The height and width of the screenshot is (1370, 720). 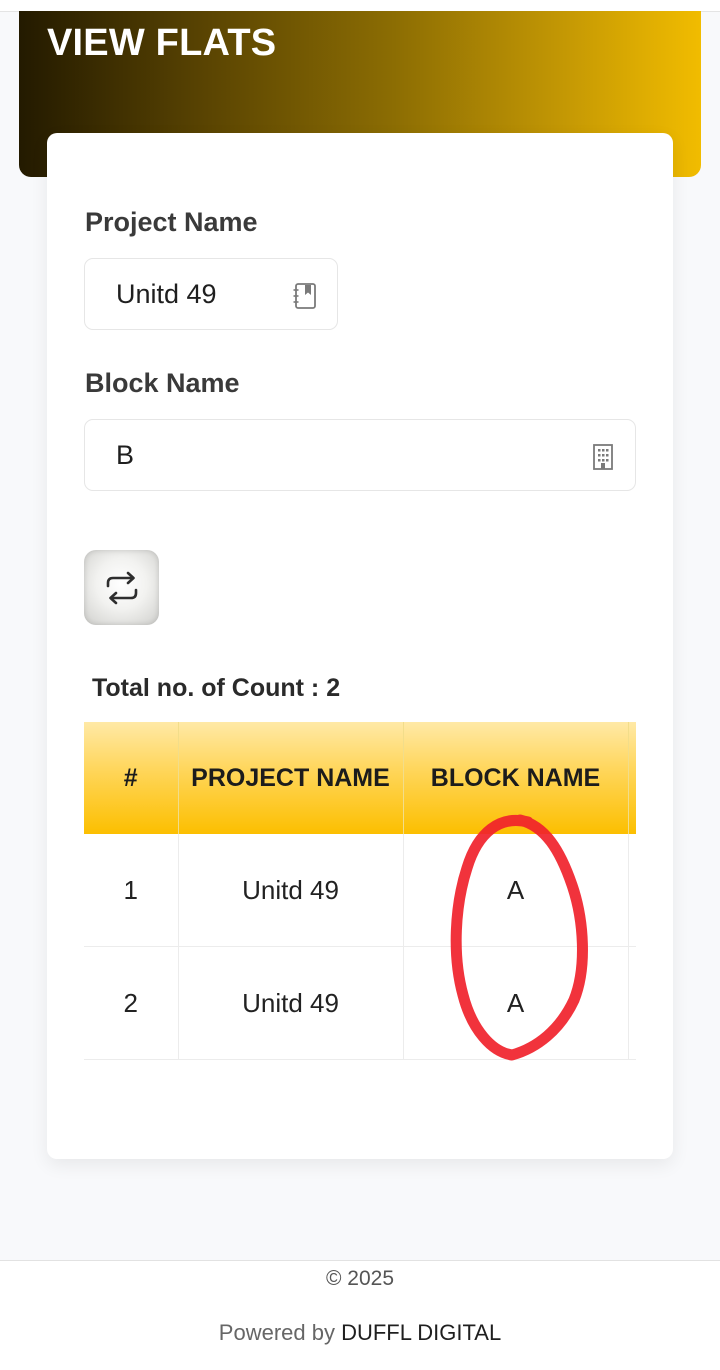 I want to click on block-name-label: Block Name, so click(x=162, y=383).